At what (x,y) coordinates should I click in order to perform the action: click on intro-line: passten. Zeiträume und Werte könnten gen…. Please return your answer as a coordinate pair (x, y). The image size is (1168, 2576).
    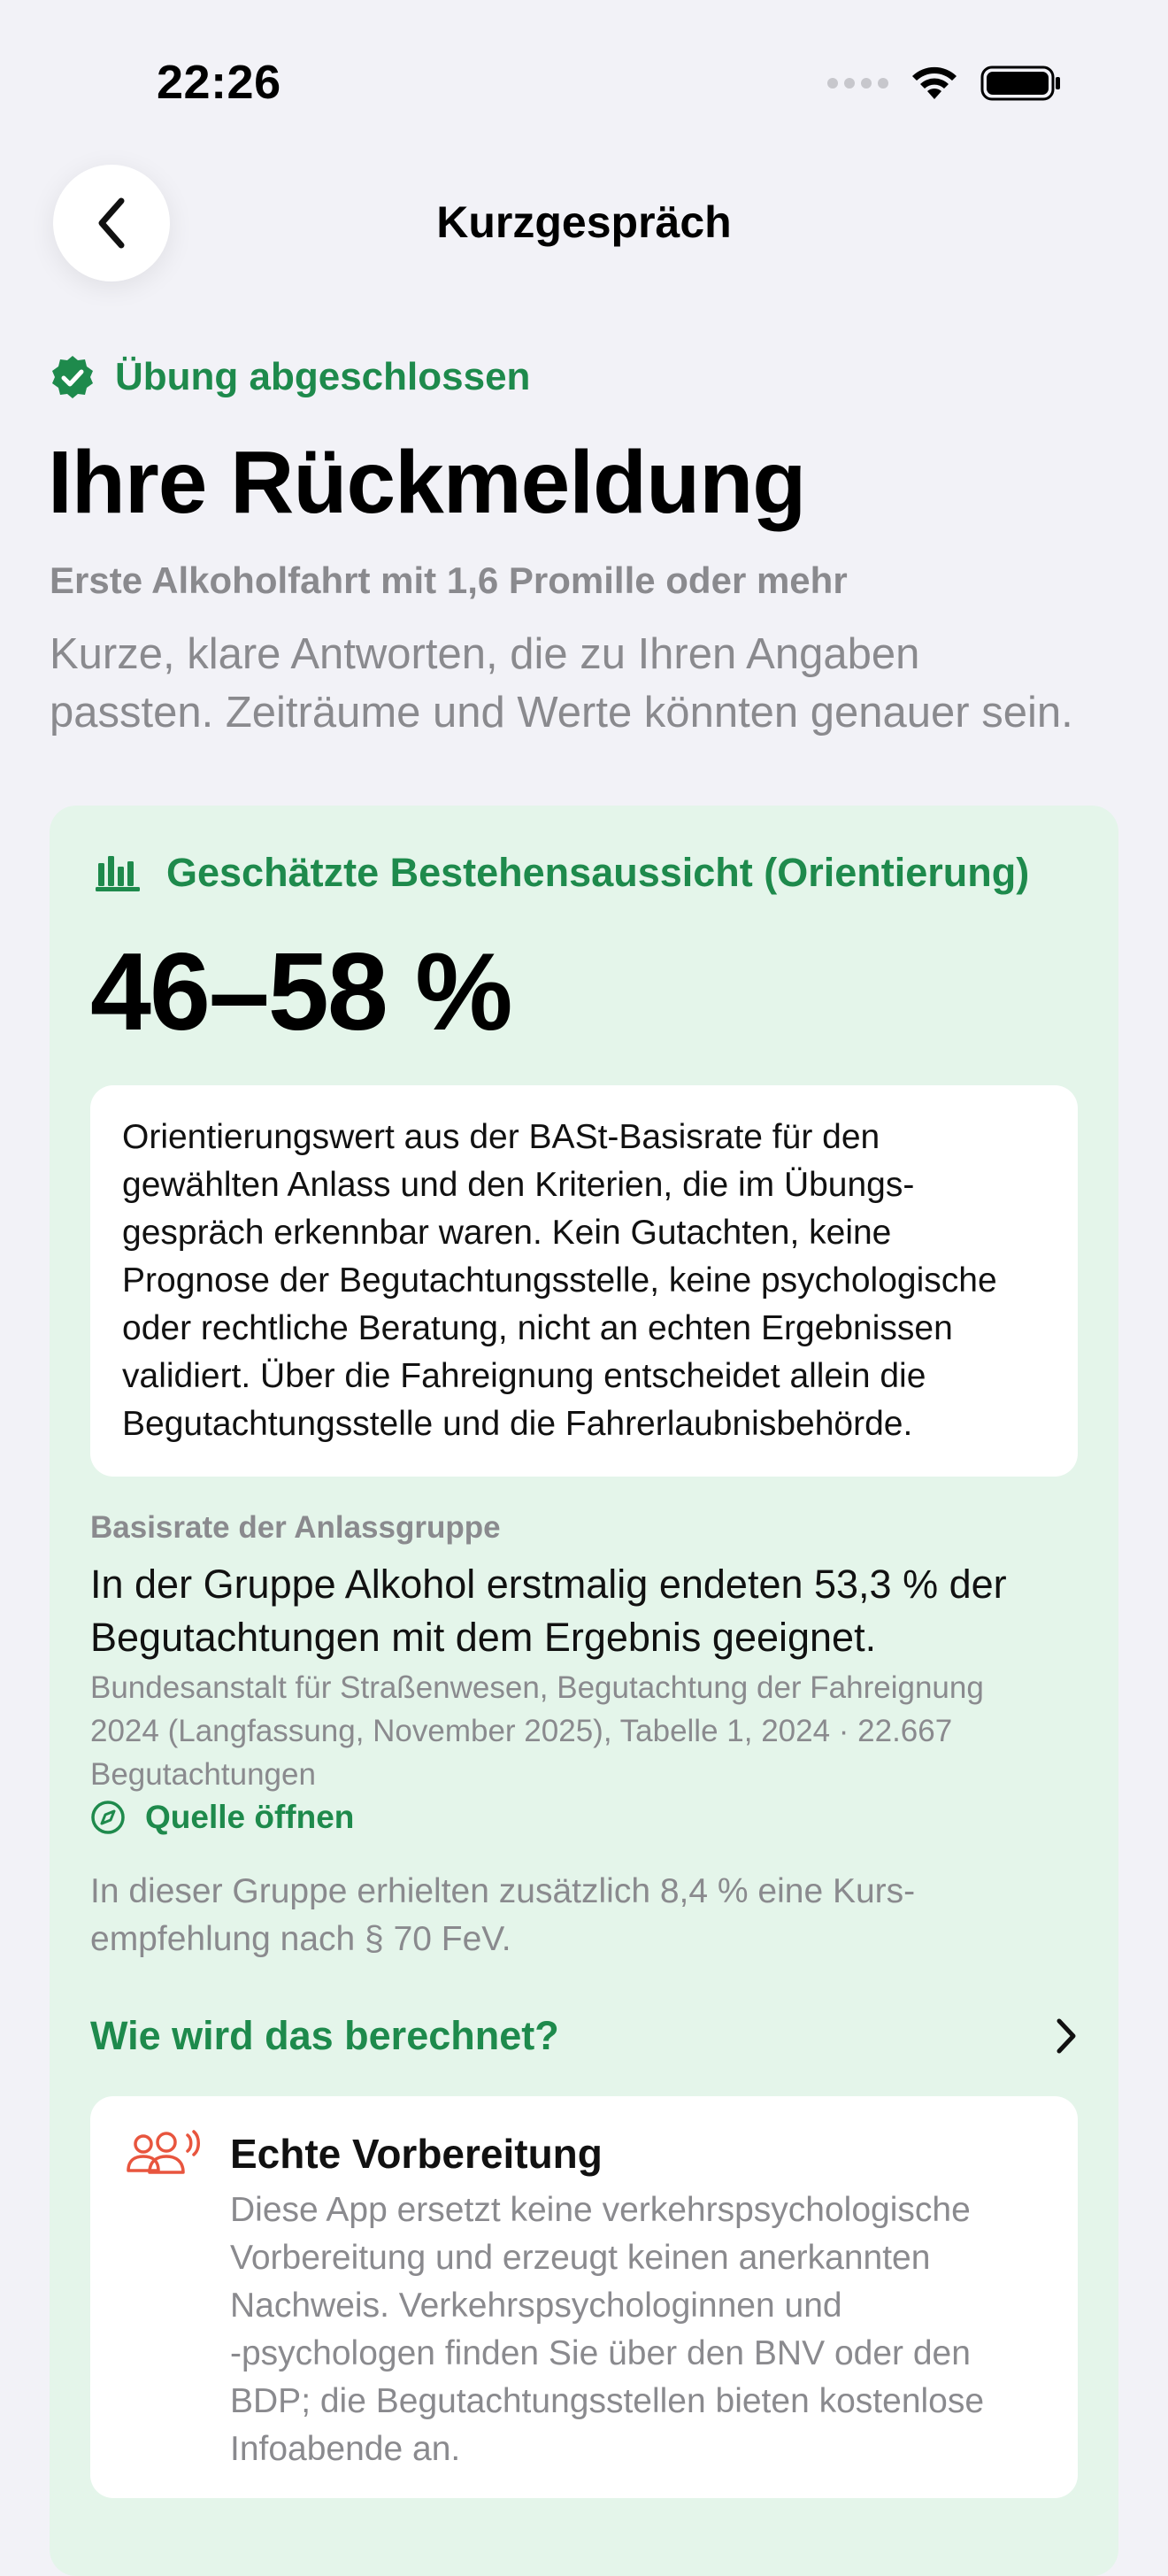
    Looking at the image, I should click on (562, 713).